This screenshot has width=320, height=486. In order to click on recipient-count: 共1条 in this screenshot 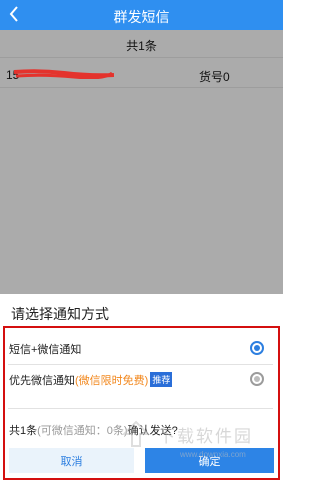, I will do `click(141, 46)`.